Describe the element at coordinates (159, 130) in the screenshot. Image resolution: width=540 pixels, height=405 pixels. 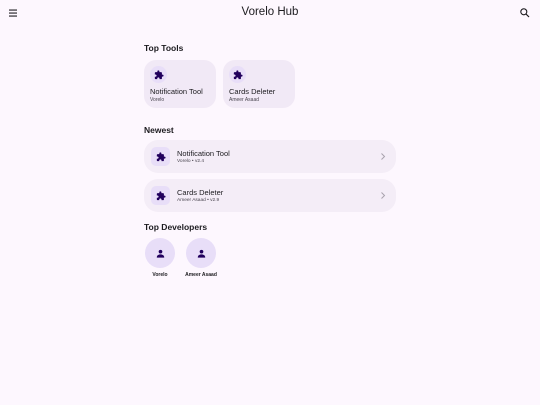
I see `section-title-newest: Newest` at that location.